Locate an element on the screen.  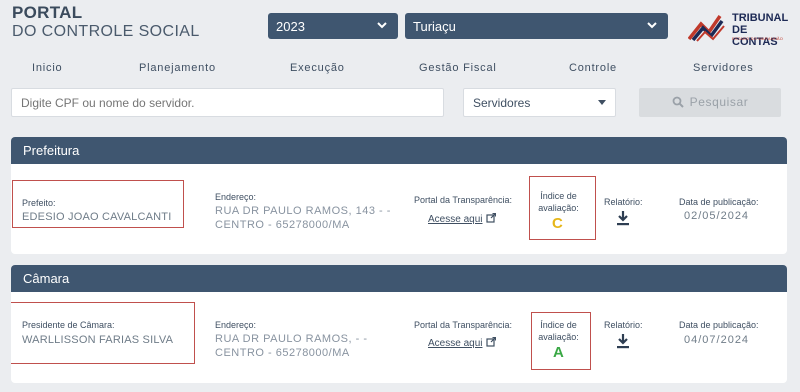
nav-servidores: Servidores is located at coordinates (723, 68).